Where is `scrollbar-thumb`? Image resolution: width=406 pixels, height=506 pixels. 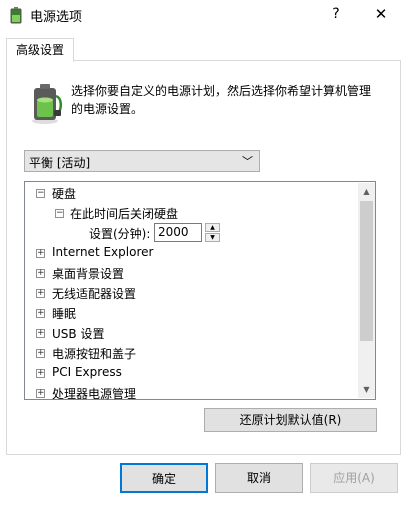
scrollbar-thumb is located at coordinates (366, 271).